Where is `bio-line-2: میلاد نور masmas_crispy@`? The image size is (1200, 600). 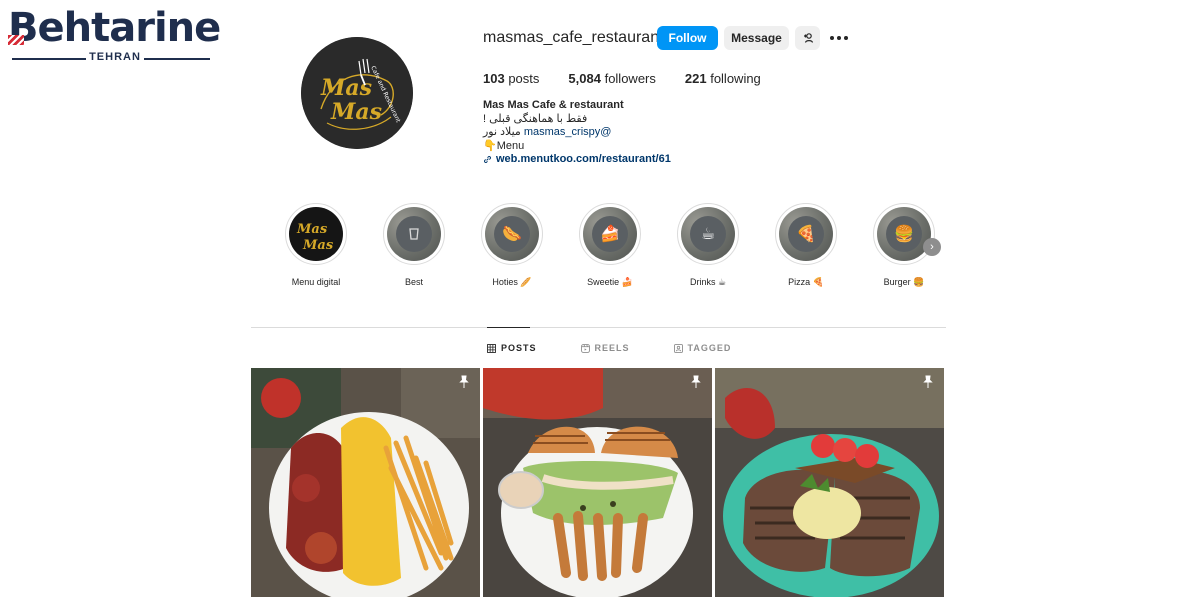
bio-line-2: میلاد نور masmas_crispy@ is located at coordinates (547, 132).